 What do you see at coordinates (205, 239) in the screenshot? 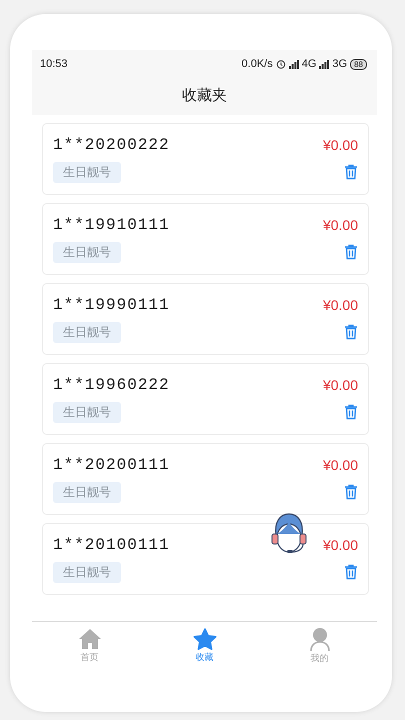
I see `number-card: 1**19910111 ¥0.00 生日靓号` at bounding box center [205, 239].